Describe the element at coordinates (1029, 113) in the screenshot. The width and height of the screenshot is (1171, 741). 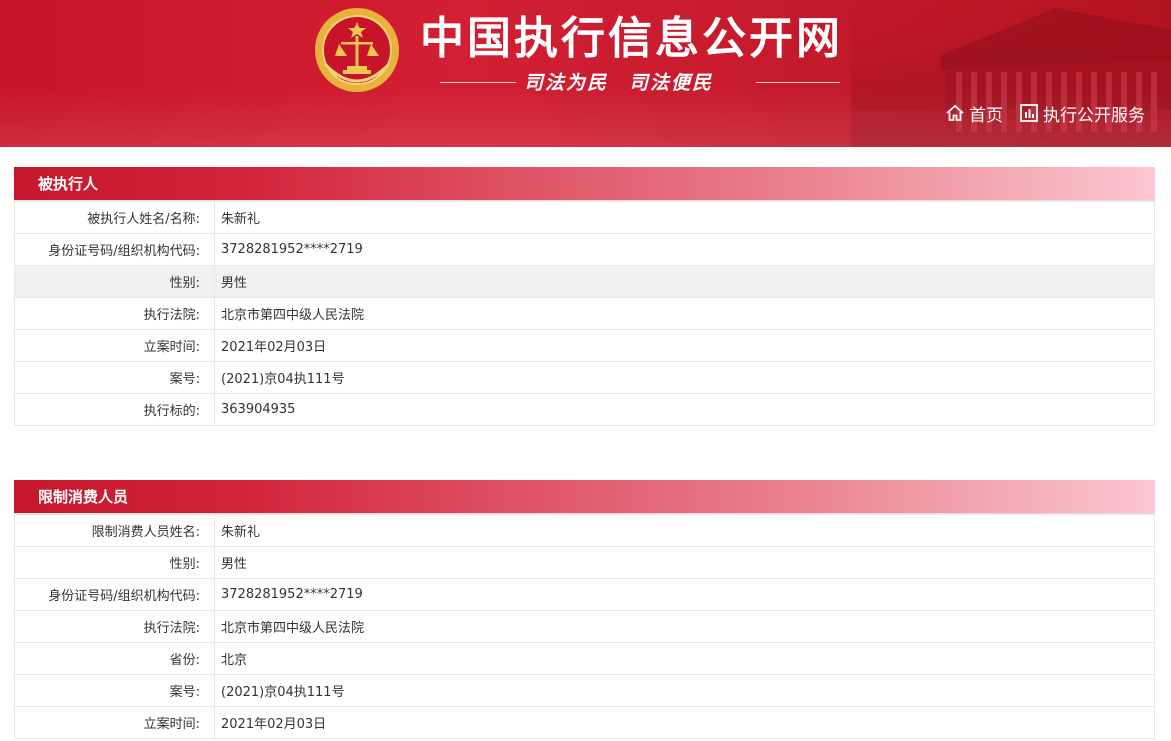
I see `chart-icon` at that location.